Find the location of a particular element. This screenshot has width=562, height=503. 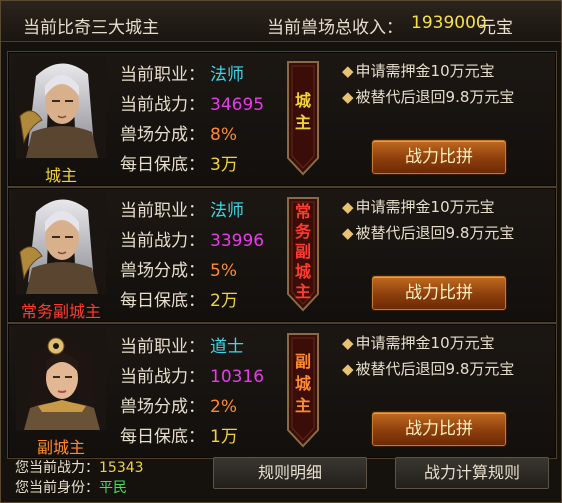

share-value: 8% is located at coordinates (223, 135).